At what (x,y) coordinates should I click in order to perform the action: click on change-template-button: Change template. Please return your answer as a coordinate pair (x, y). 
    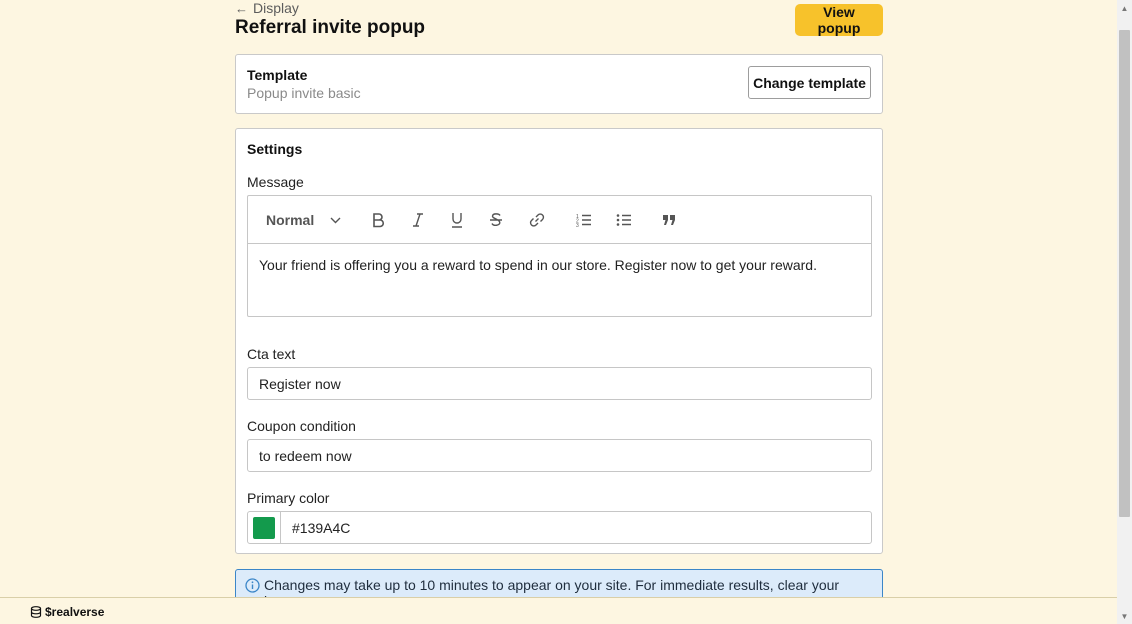
    Looking at the image, I should click on (809, 82).